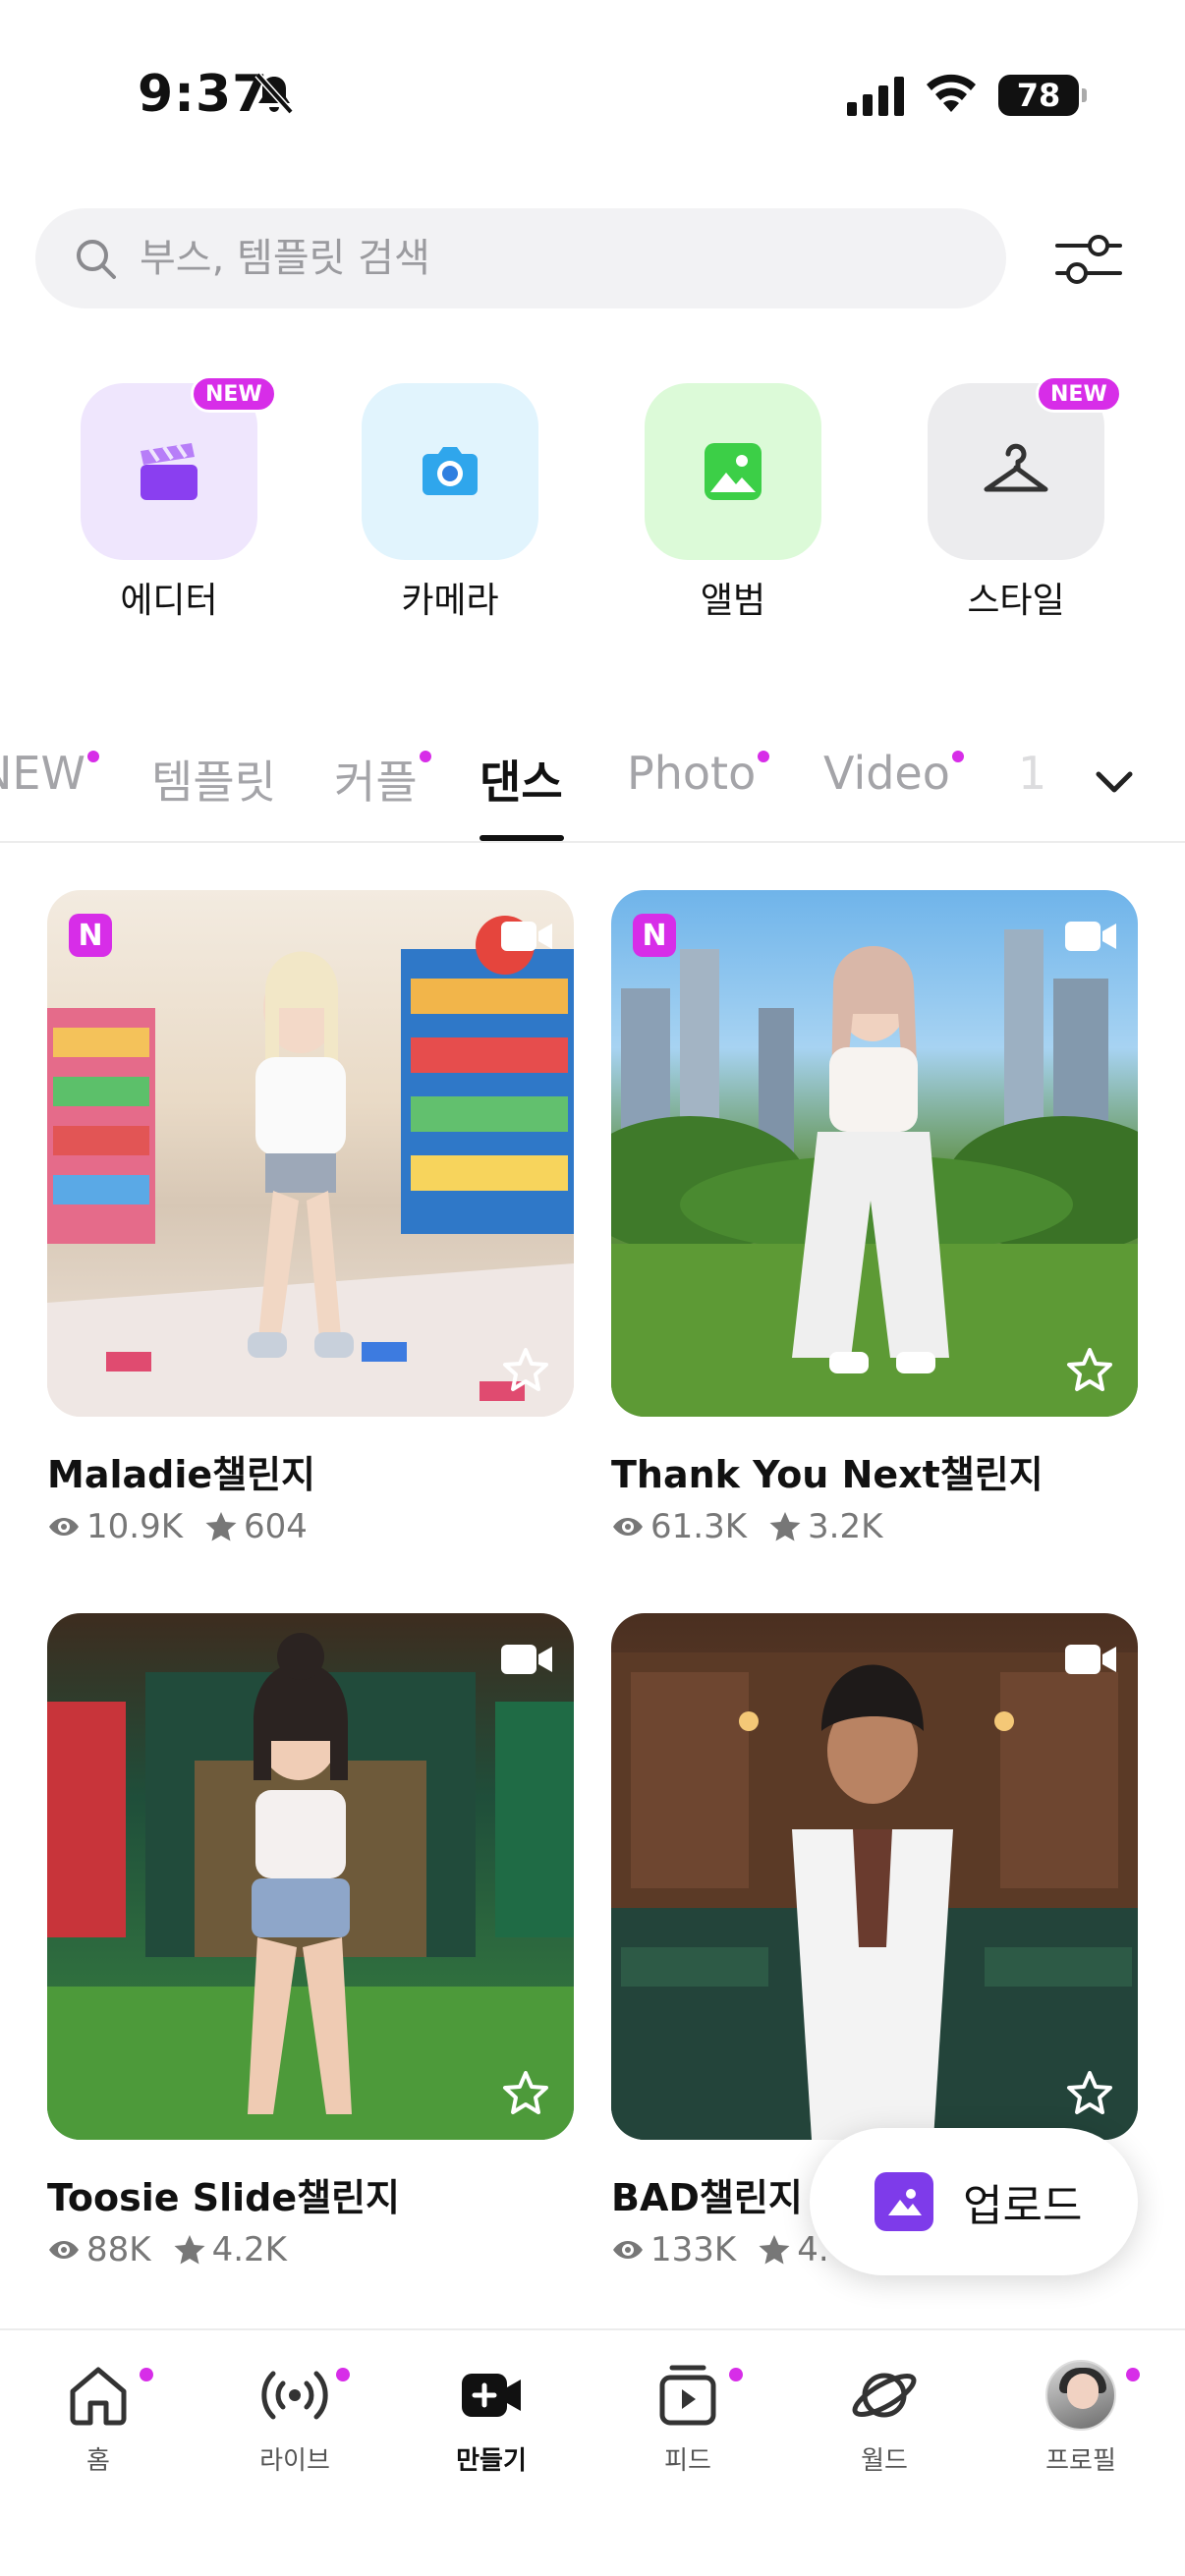  I want to click on active-tab-indicator, so click(522, 838).